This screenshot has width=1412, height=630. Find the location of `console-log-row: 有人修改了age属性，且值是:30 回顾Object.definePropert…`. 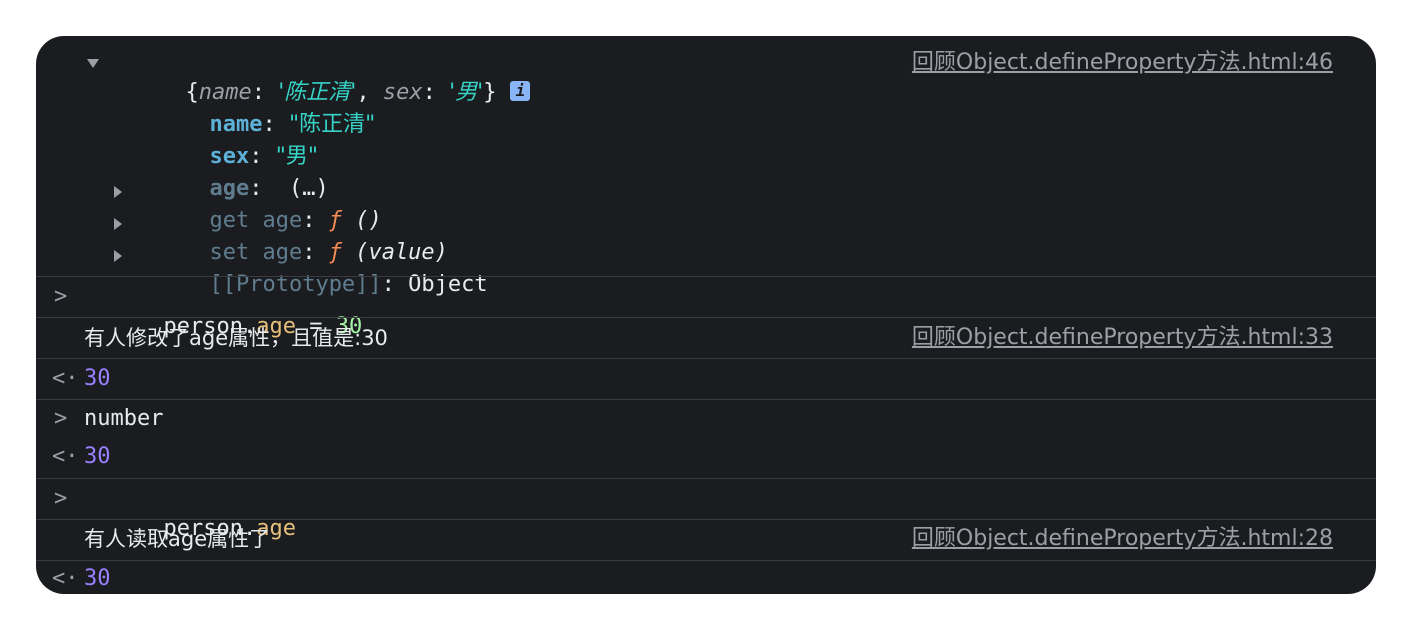

console-log-row: 有人修改了age属性，且值是:30 回顾Object.definePropert… is located at coordinates (706, 338).